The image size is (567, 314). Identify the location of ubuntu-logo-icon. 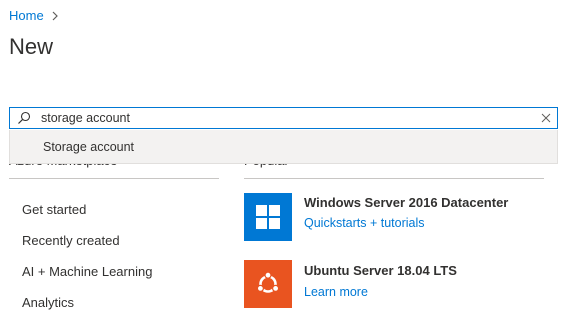
(268, 284).